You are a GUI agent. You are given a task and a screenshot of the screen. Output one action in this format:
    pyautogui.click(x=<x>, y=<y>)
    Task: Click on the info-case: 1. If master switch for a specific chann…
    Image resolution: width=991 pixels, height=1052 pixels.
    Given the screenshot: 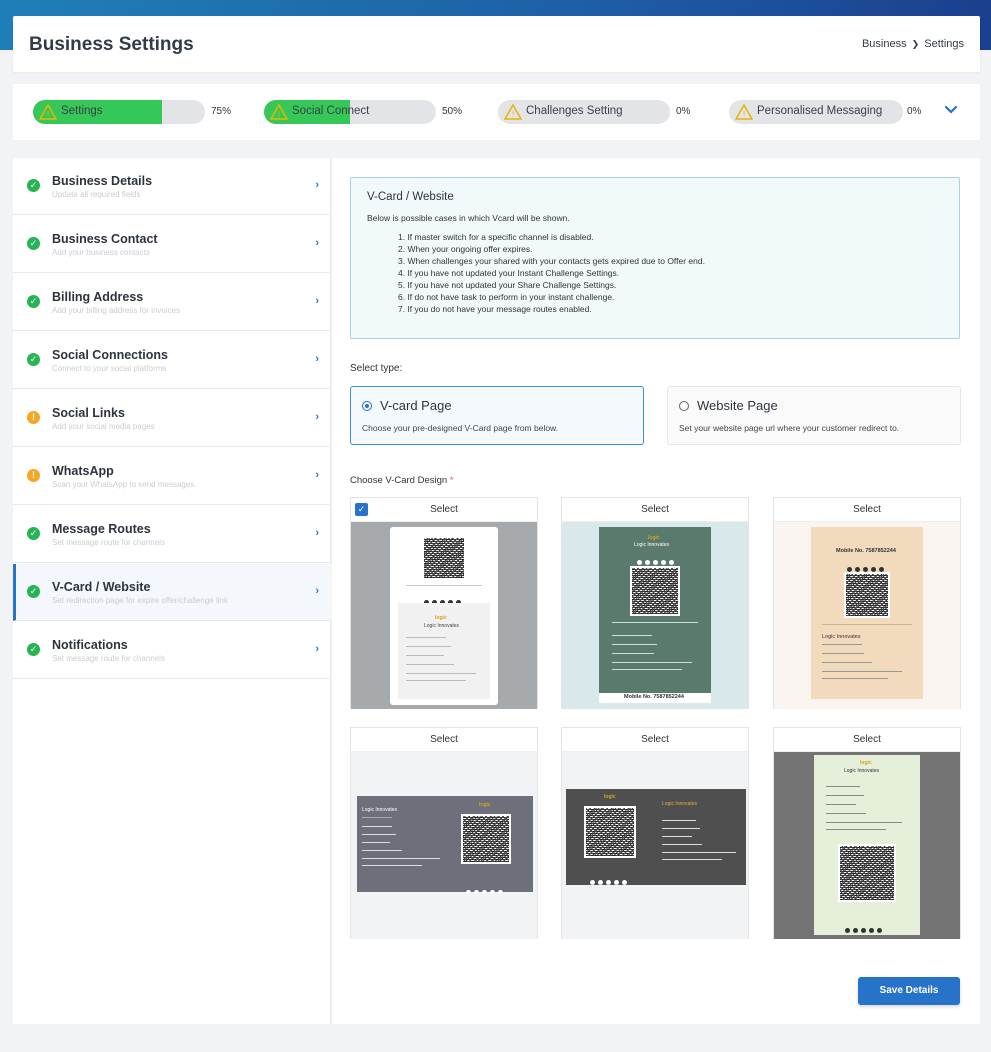 What is the action you would take?
    pyautogui.click(x=496, y=237)
    